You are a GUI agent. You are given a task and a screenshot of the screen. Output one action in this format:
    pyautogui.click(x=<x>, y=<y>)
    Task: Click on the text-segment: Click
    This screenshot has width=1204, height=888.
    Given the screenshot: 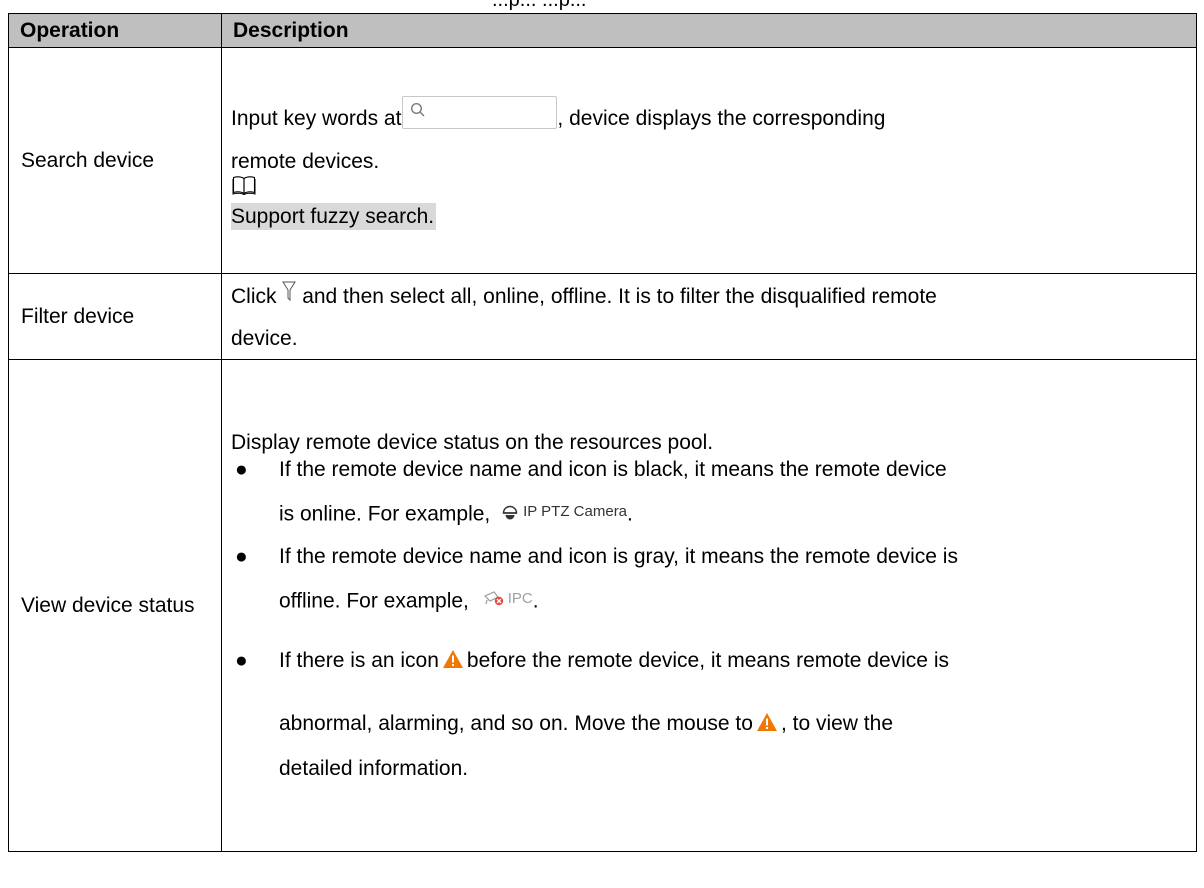 What is the action you would take?
    pyautogui.click(x=254, y=296)
    